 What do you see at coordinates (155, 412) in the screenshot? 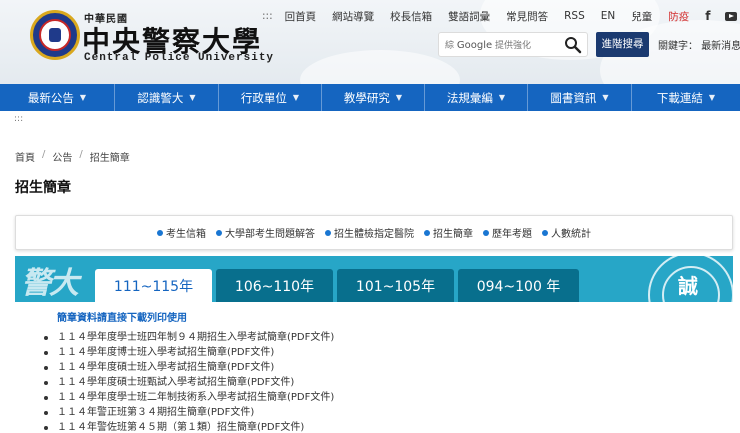
I see `document-link: １１４年警正班第３４期招生簡章(PDF文件)` at bounding box center [155, 412].